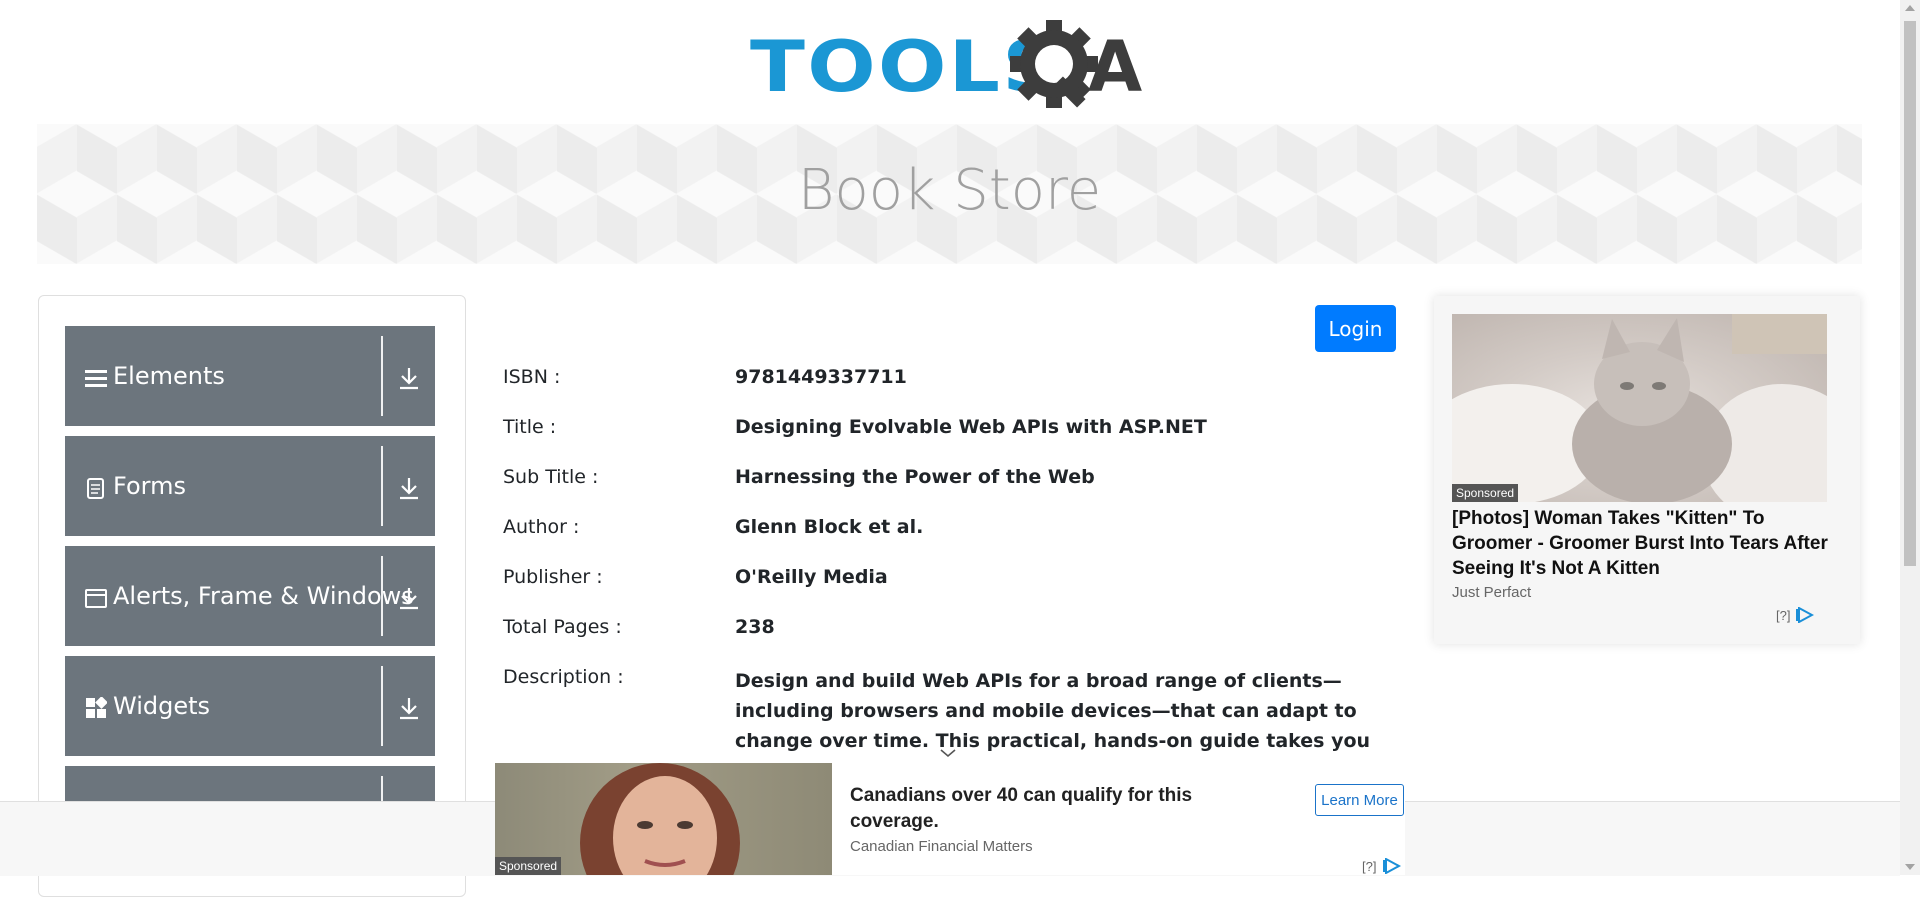  I want to click on header: TOOLS A, so click(950, 59).